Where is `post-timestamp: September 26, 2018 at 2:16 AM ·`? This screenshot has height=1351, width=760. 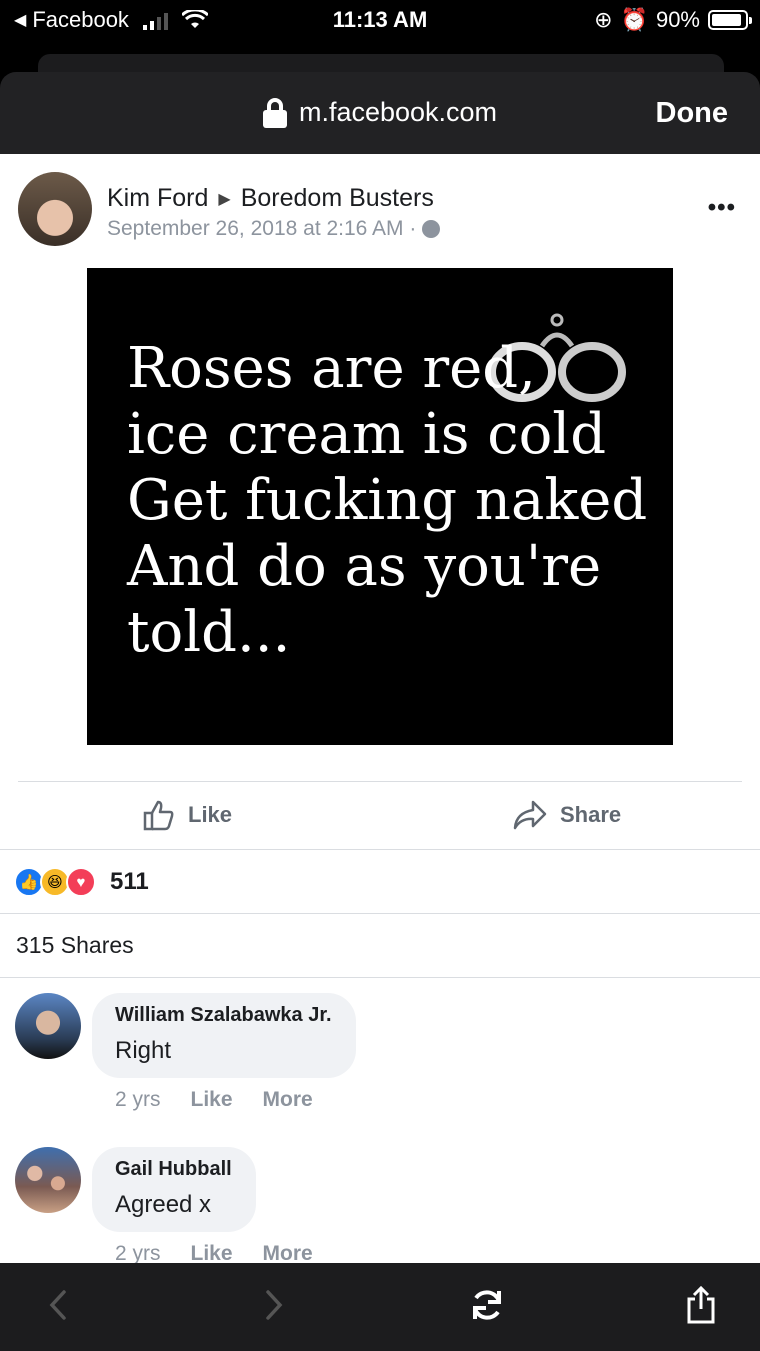
post-timestamp: September 26, 2018 at 2:16 AM · is located at coordinates (261, 229).